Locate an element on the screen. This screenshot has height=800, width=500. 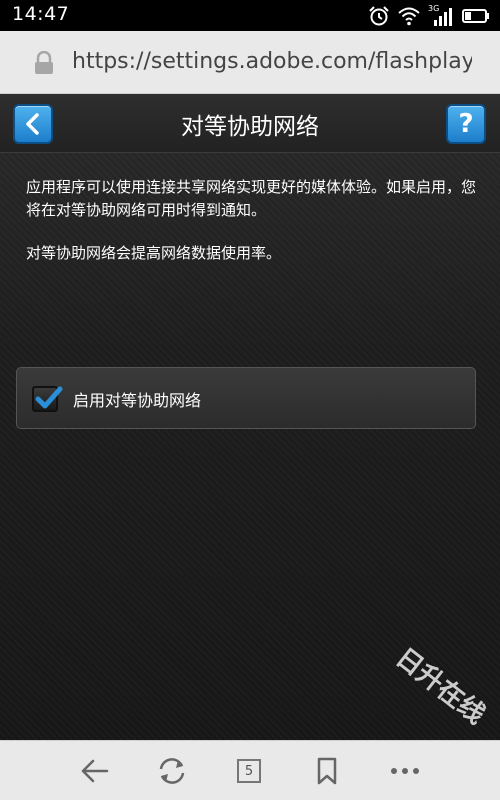
alarm-icon is located at coordinates (379, 16).